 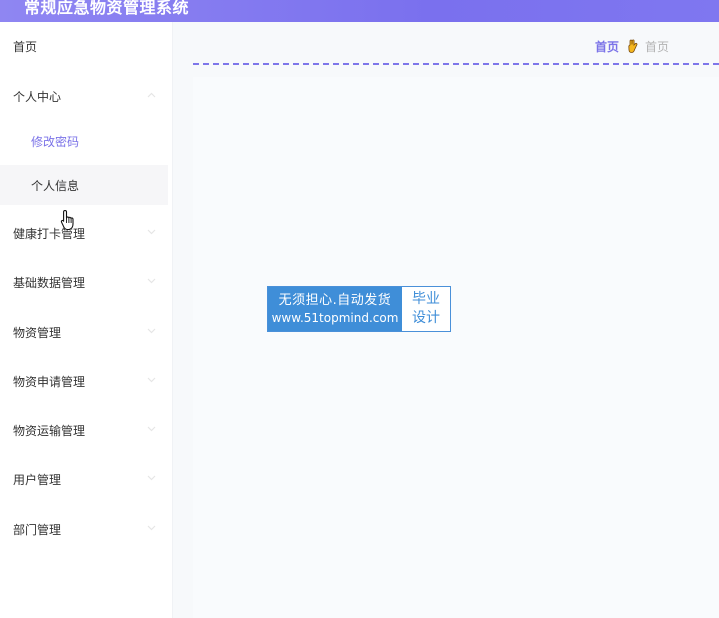 What do you see at coordinates (49, 381) in the screenshot?
I see `sidebar-item-label: 物资申请管理` at bounding box center [49, 381].